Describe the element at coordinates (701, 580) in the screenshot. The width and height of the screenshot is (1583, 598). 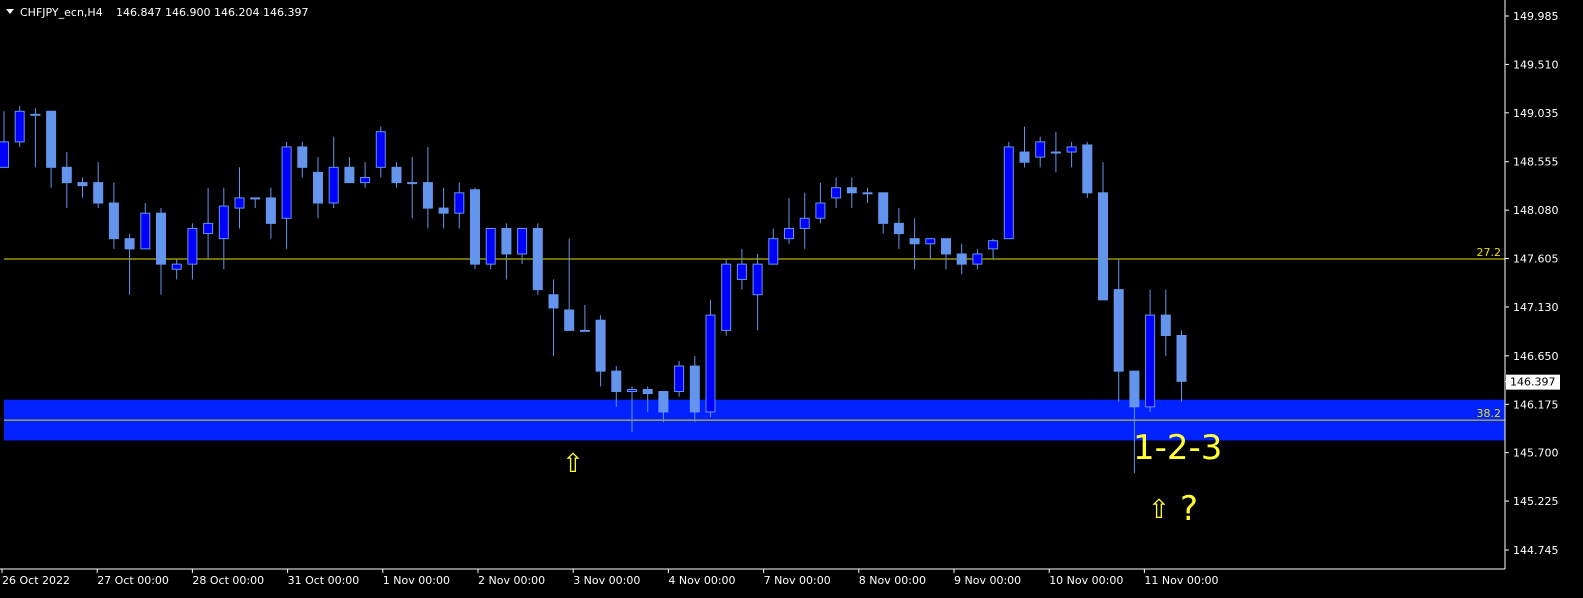
I see `x-tick-label: 4 Nov 00:00` at that location.